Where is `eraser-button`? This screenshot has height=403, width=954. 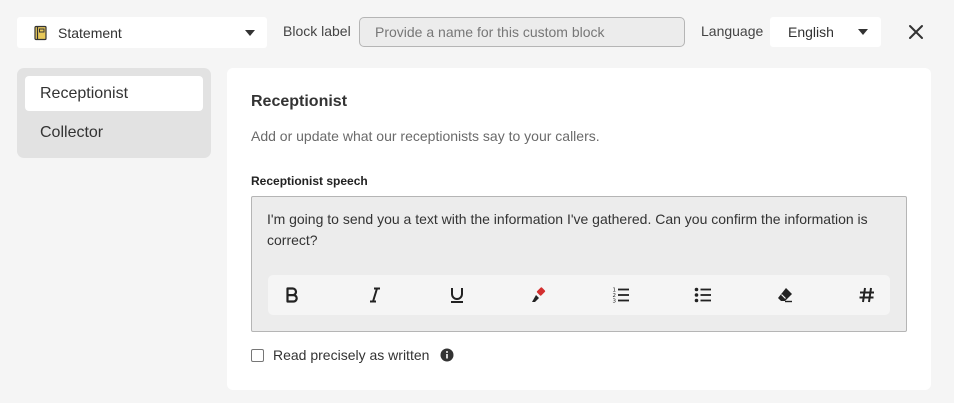
eraser-button is located at coordinates (785, 295).